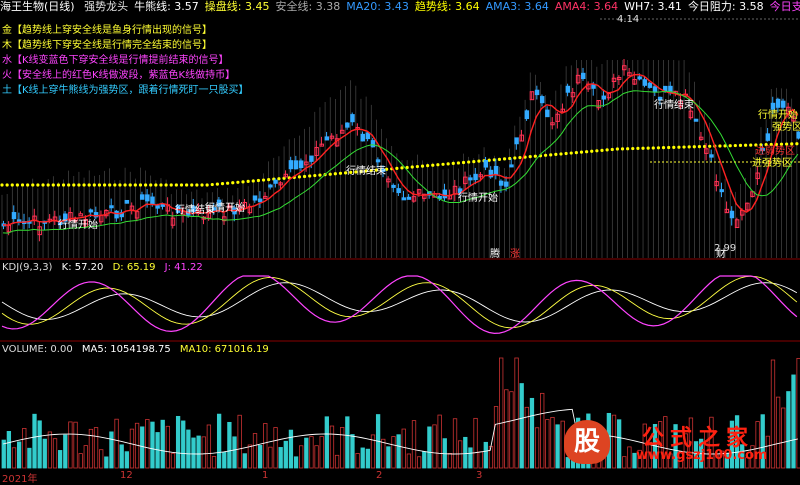 The image size is (800, 485). I want to click on watermark-url: www.gszj100.com, so click(701, 455).